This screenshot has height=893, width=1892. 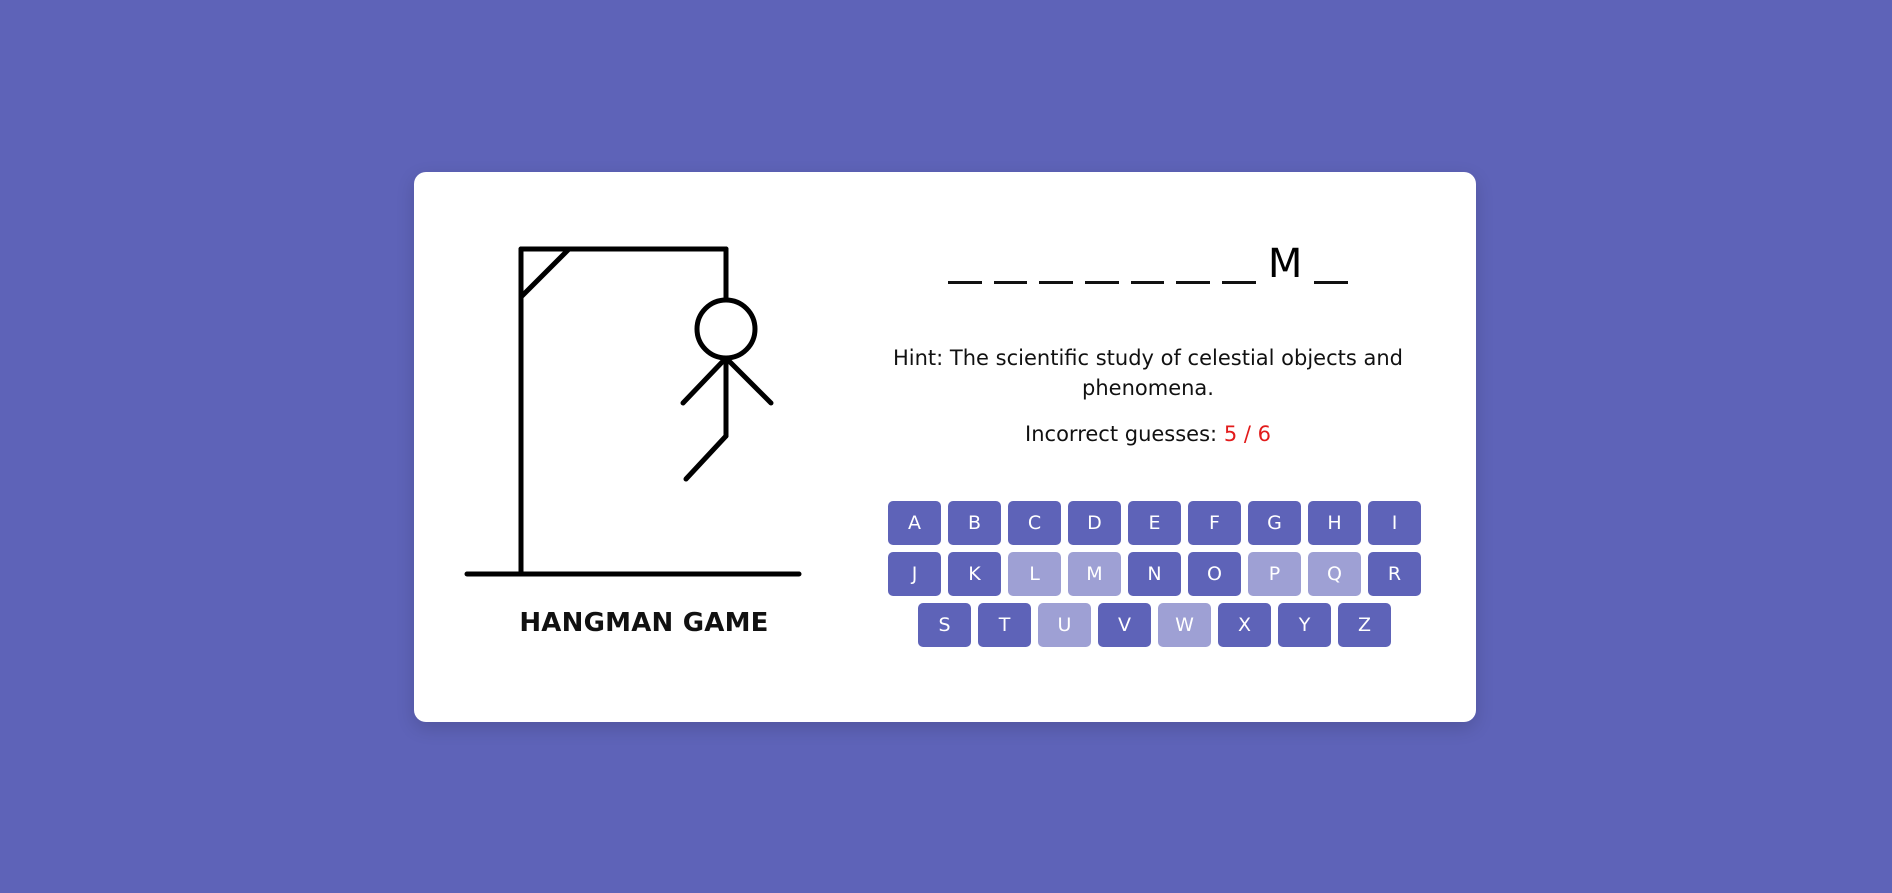 What do you see at coordinates (914, 523) in the screenshot?
I see `key-a: A` at bounding box center [914, 523].